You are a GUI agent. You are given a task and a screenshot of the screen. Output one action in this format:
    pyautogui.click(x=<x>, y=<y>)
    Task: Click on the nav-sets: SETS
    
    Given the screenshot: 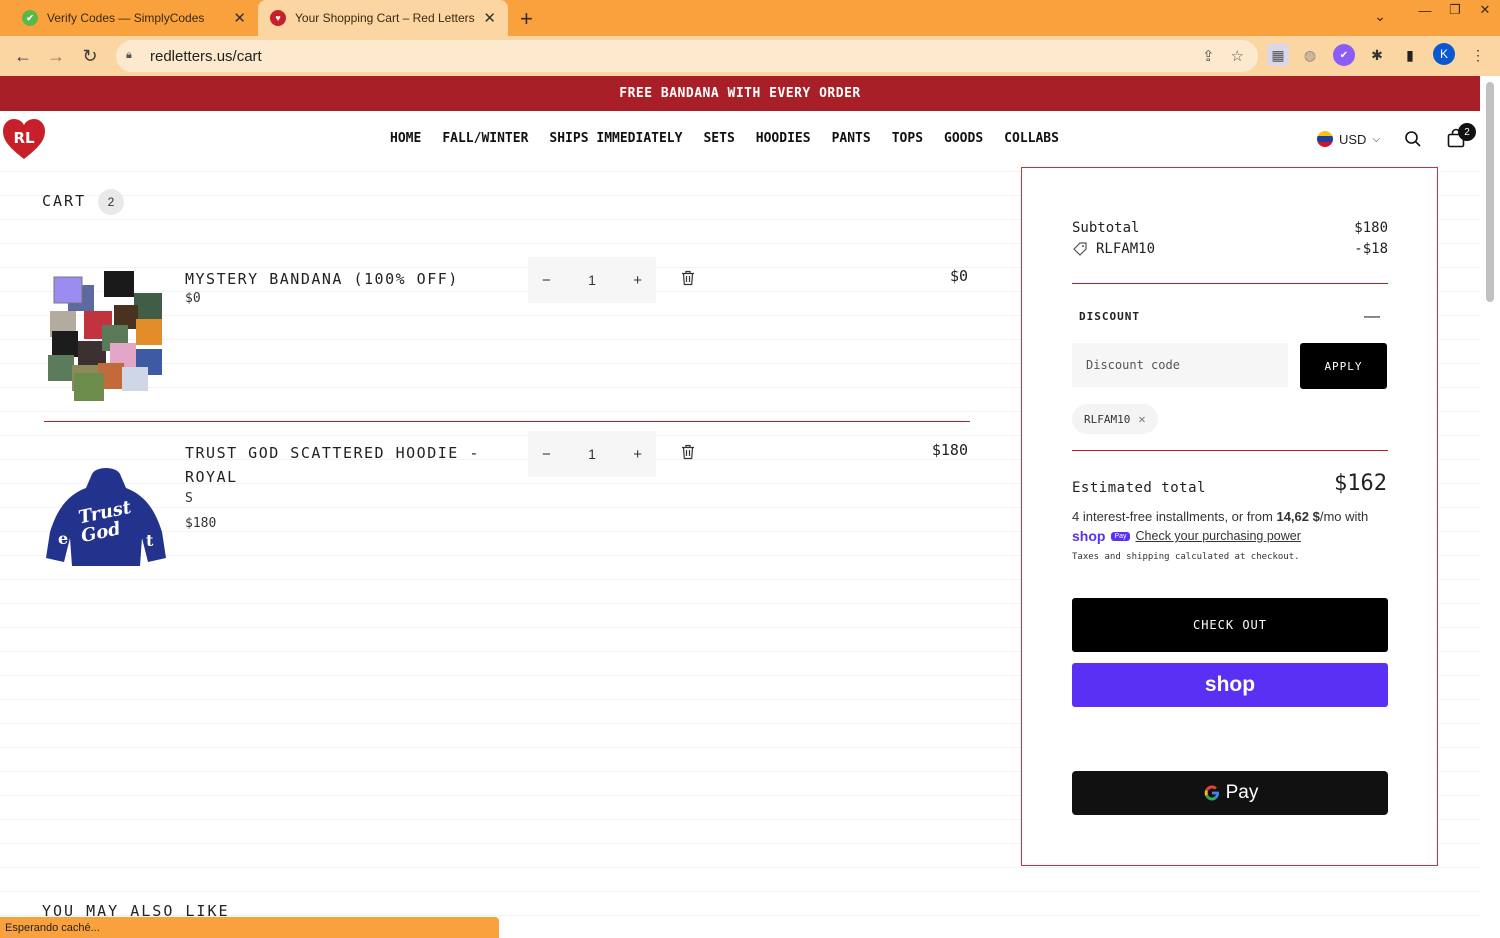 What is the action you would take?
    pyautogui.click(x=718, y=138)
    